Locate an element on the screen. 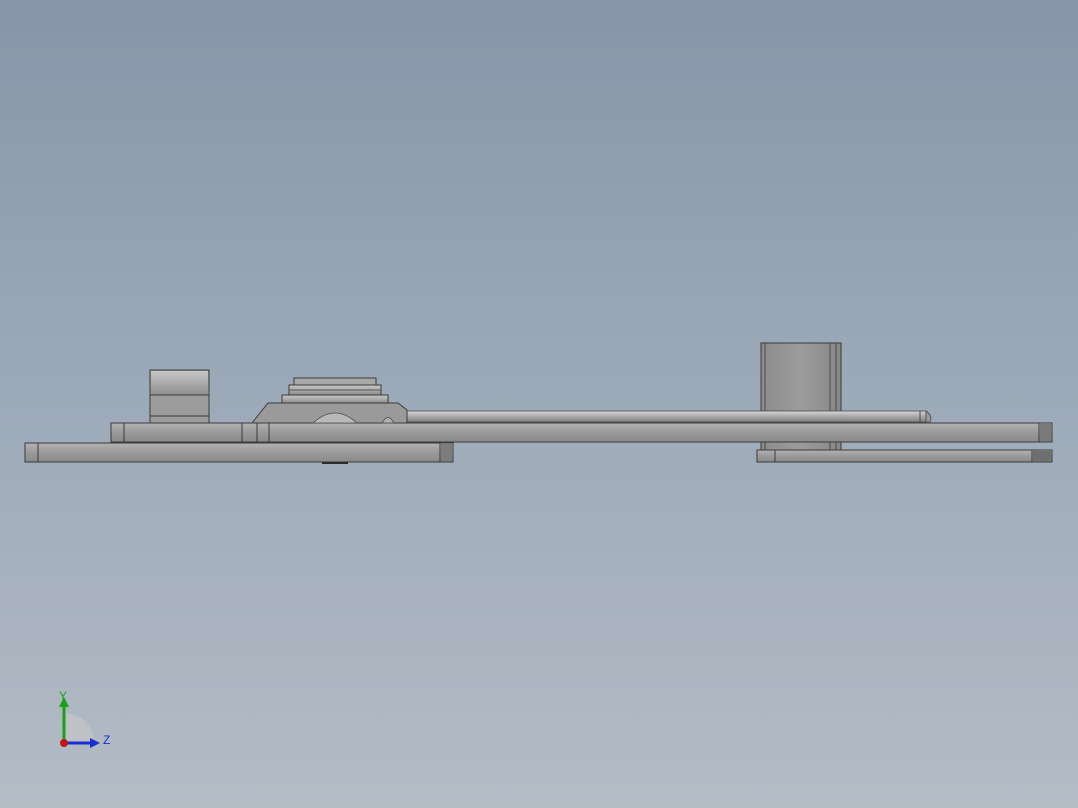 The width and height of the screenshot is (1078, 808). lower-right-plate is located at coordinates (904, 456).